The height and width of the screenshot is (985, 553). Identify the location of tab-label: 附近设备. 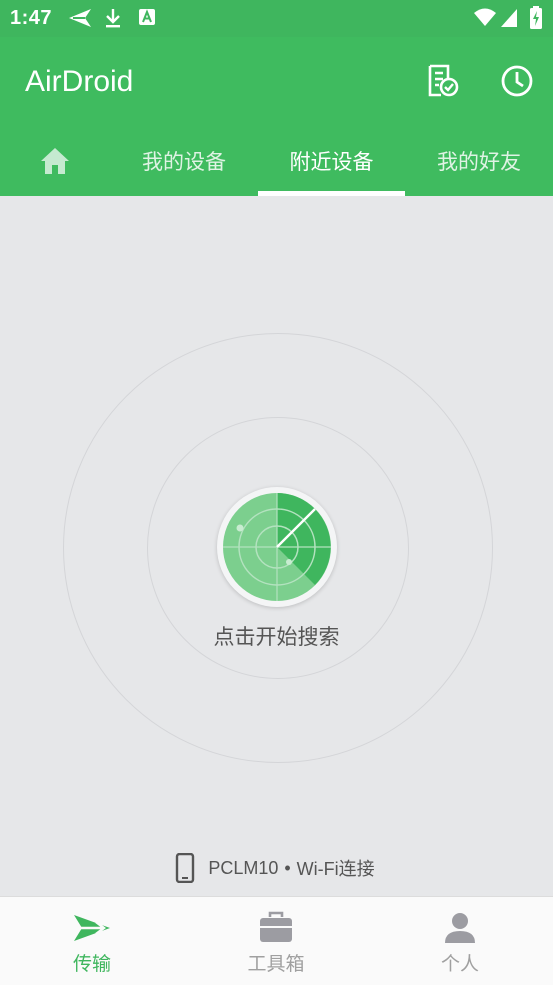
(331, 162).